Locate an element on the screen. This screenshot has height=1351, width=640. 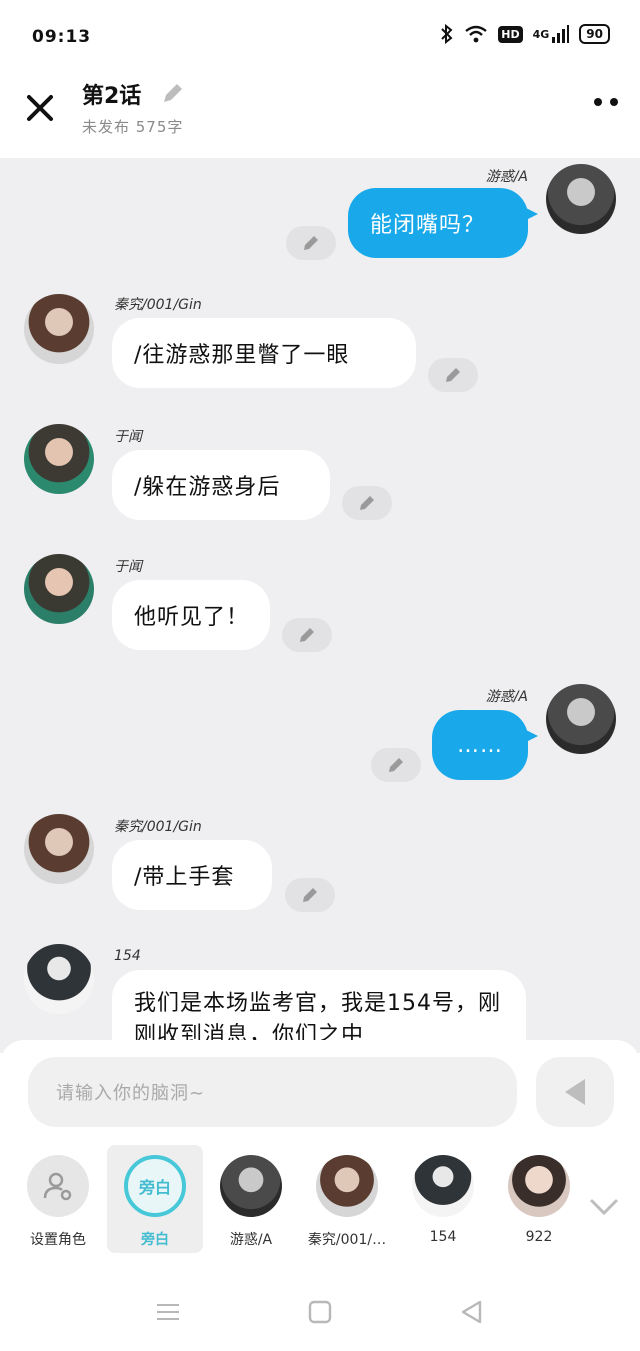
menu-icon is located at coordinates (168, 1312).